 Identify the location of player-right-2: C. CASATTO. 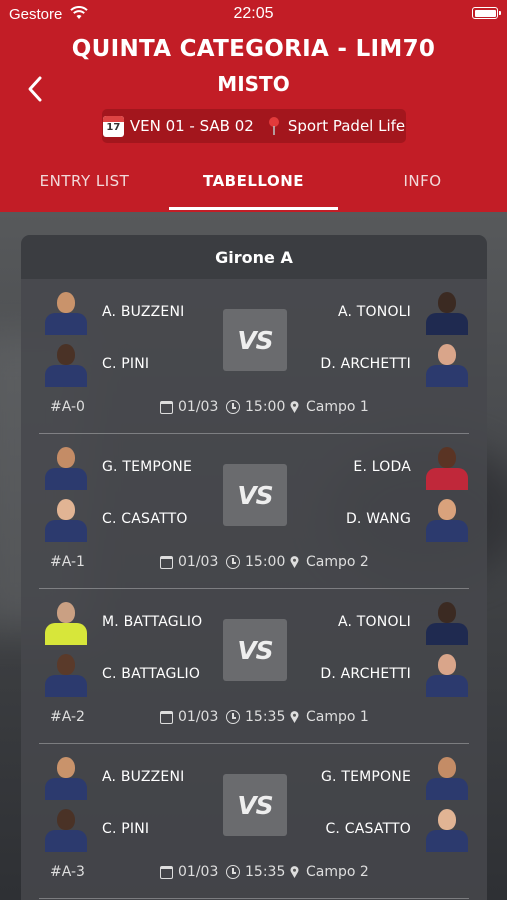
(390, 829).